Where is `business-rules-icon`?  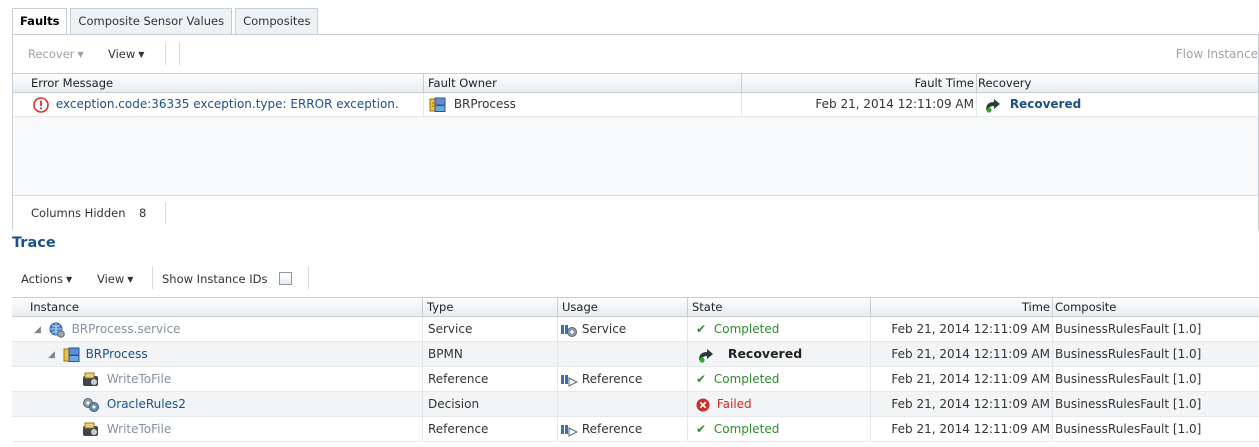 business-rules-icon is located at coordinates (91, 404).